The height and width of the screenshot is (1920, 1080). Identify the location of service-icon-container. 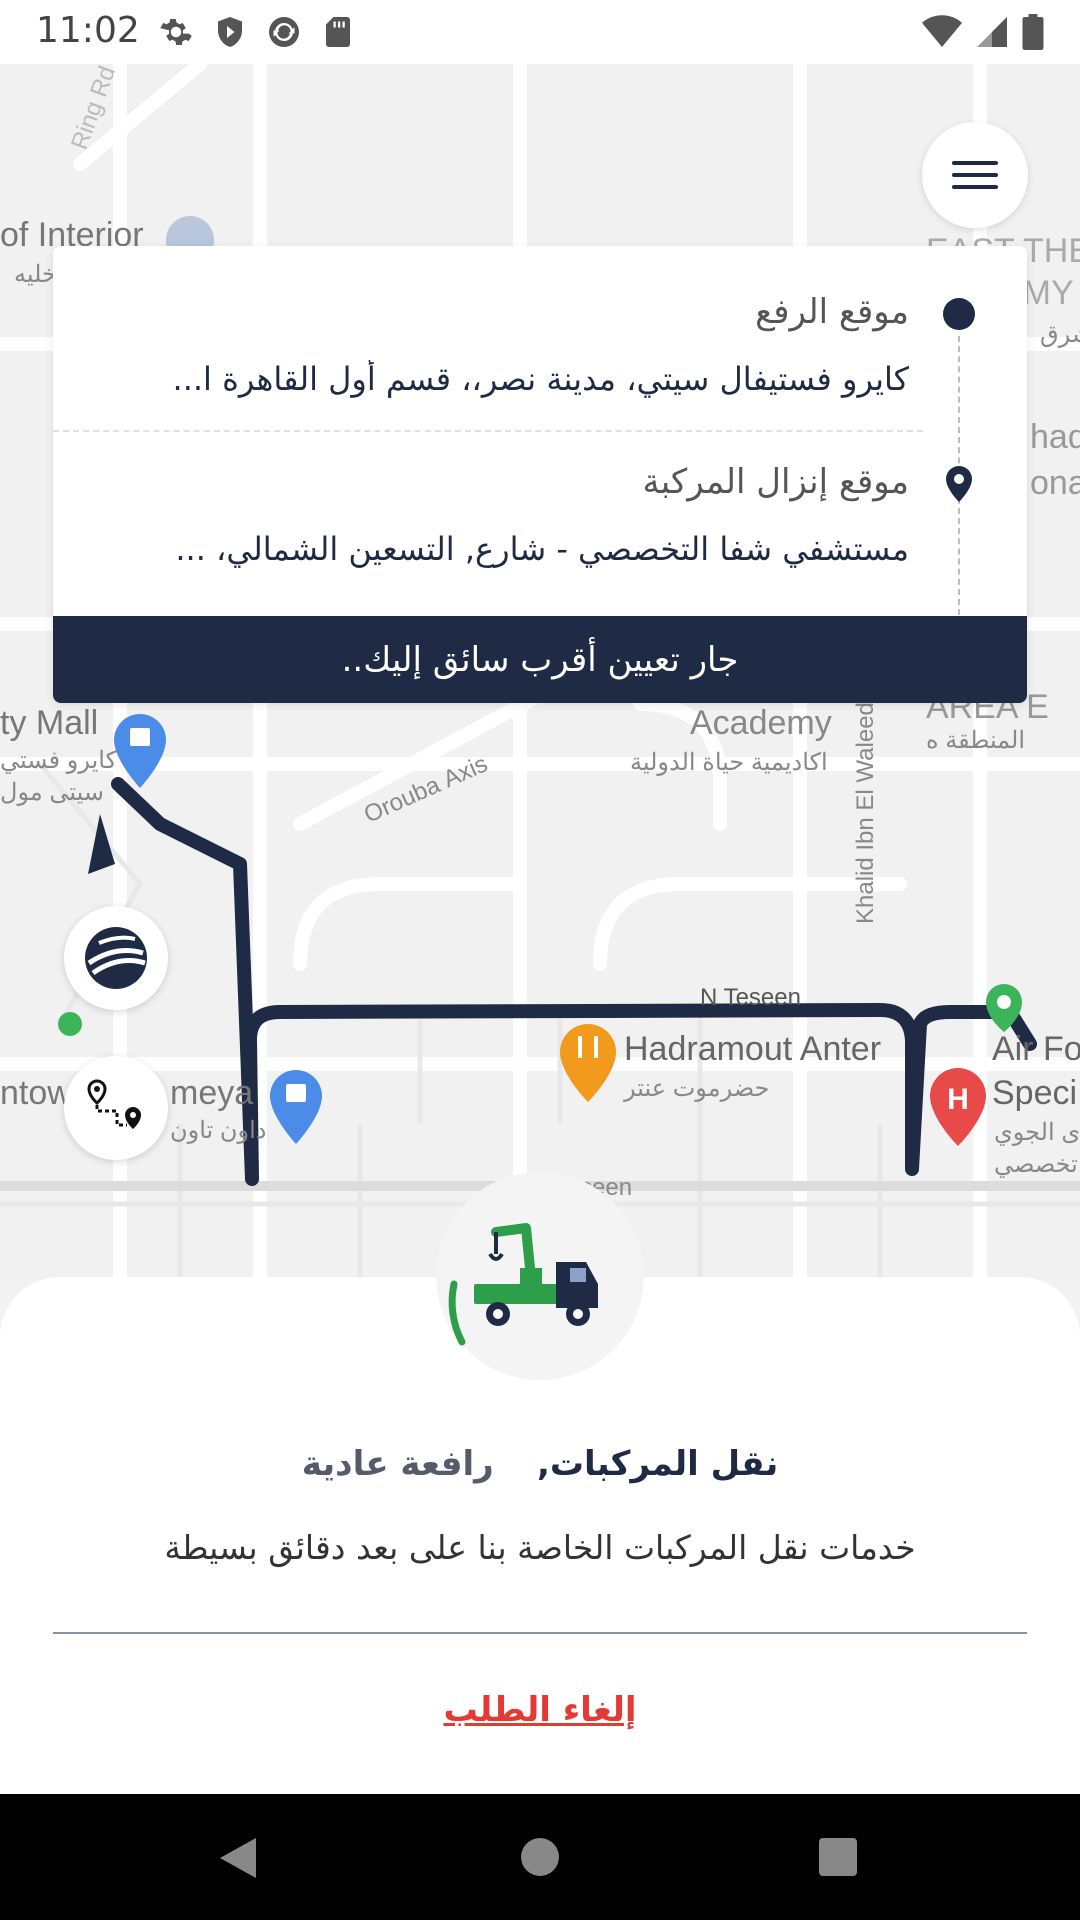
(540, 1276).